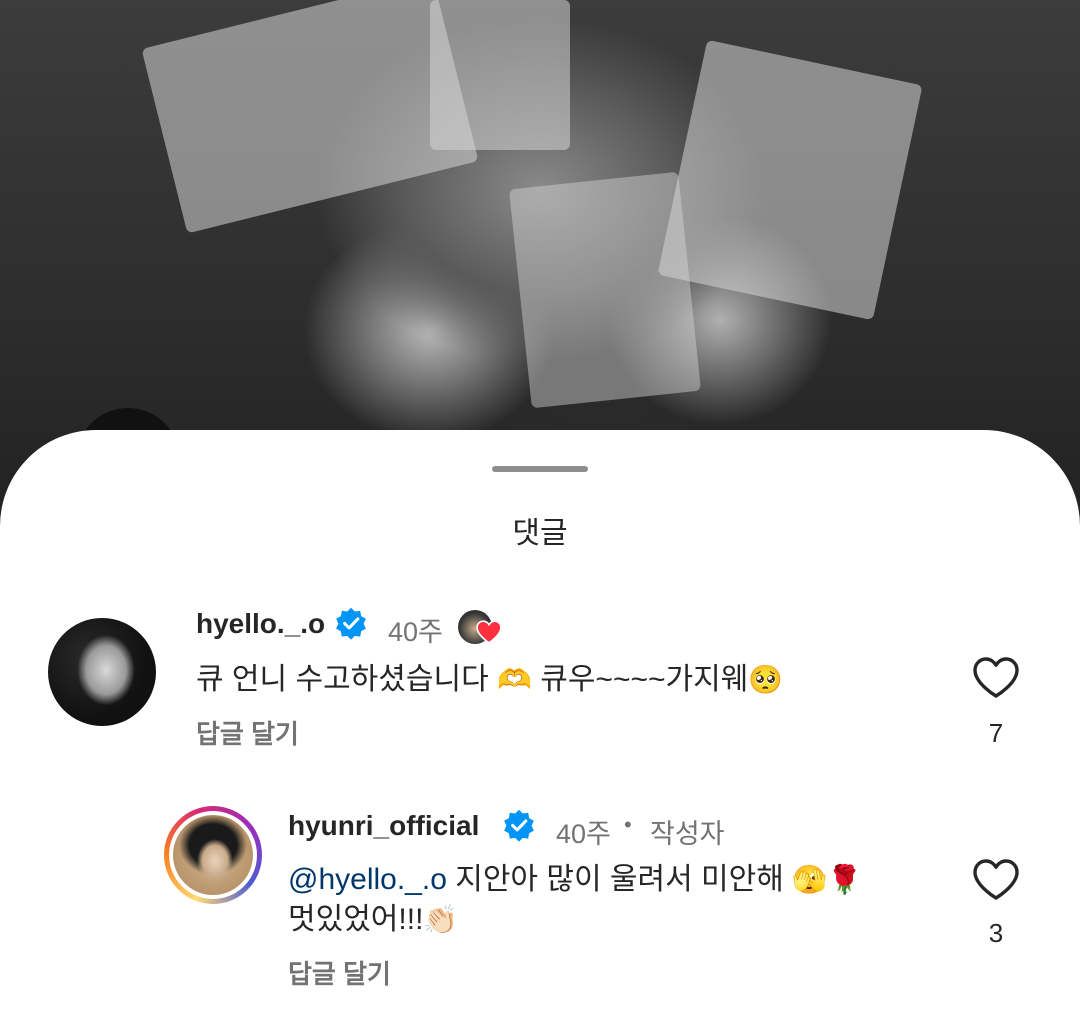  Describe the element at coordinates (583, 834) in the screenshot. I see `reply-time: 40주` at that location.